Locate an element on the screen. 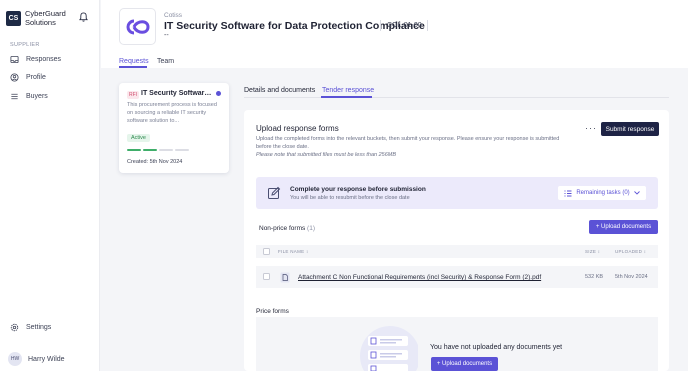 This screenshot has width=688, height=371. non-price-forms-title: Non-price forms (1) is located at coordinates (287, 228).